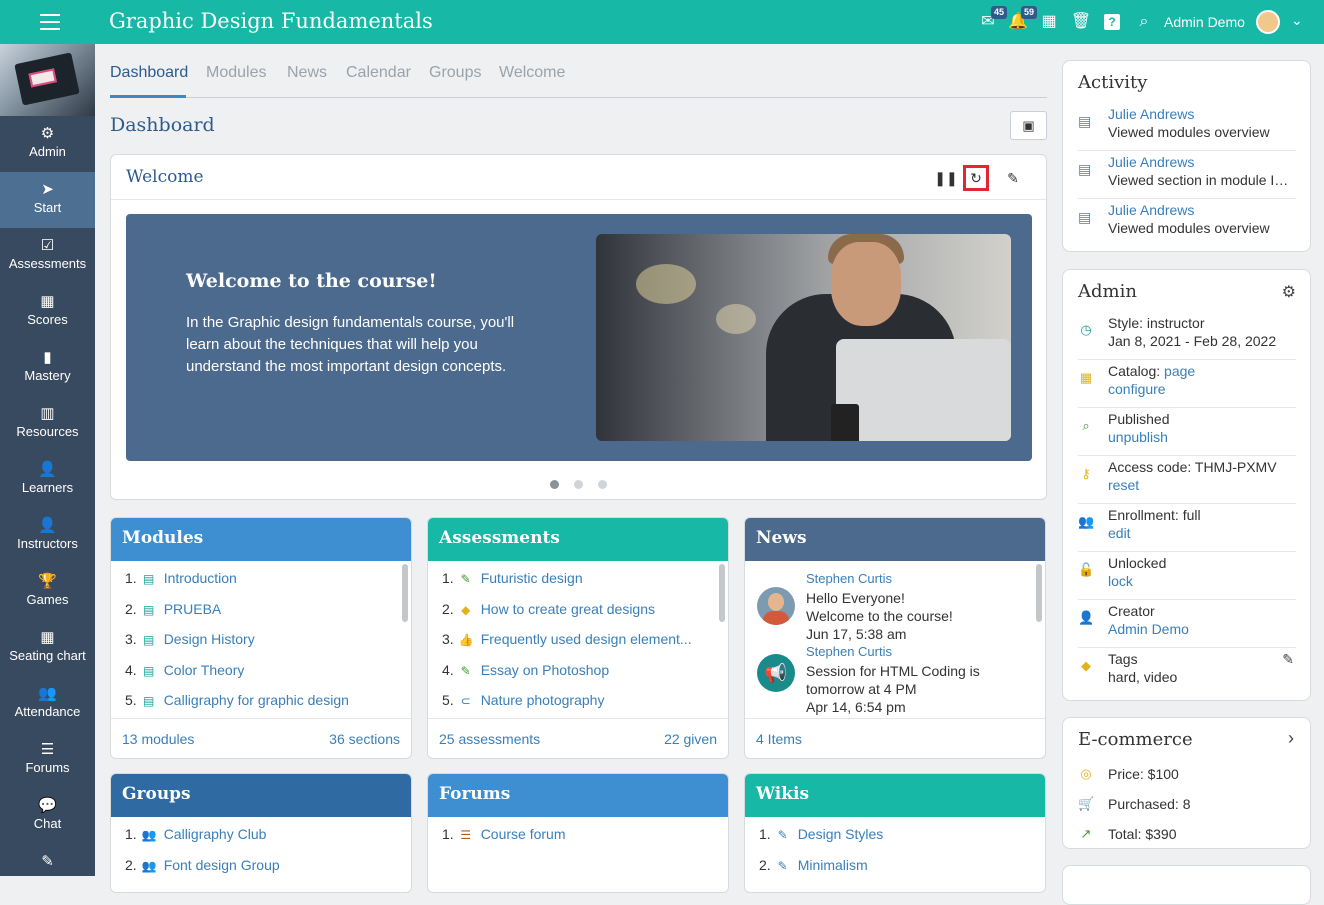 The height and width of the screenshot is (905, 1324). What do you see at coordinates (1112, 22) in the screenshot?
I see `help-icon: ?` at bounding box center [1112, 22].